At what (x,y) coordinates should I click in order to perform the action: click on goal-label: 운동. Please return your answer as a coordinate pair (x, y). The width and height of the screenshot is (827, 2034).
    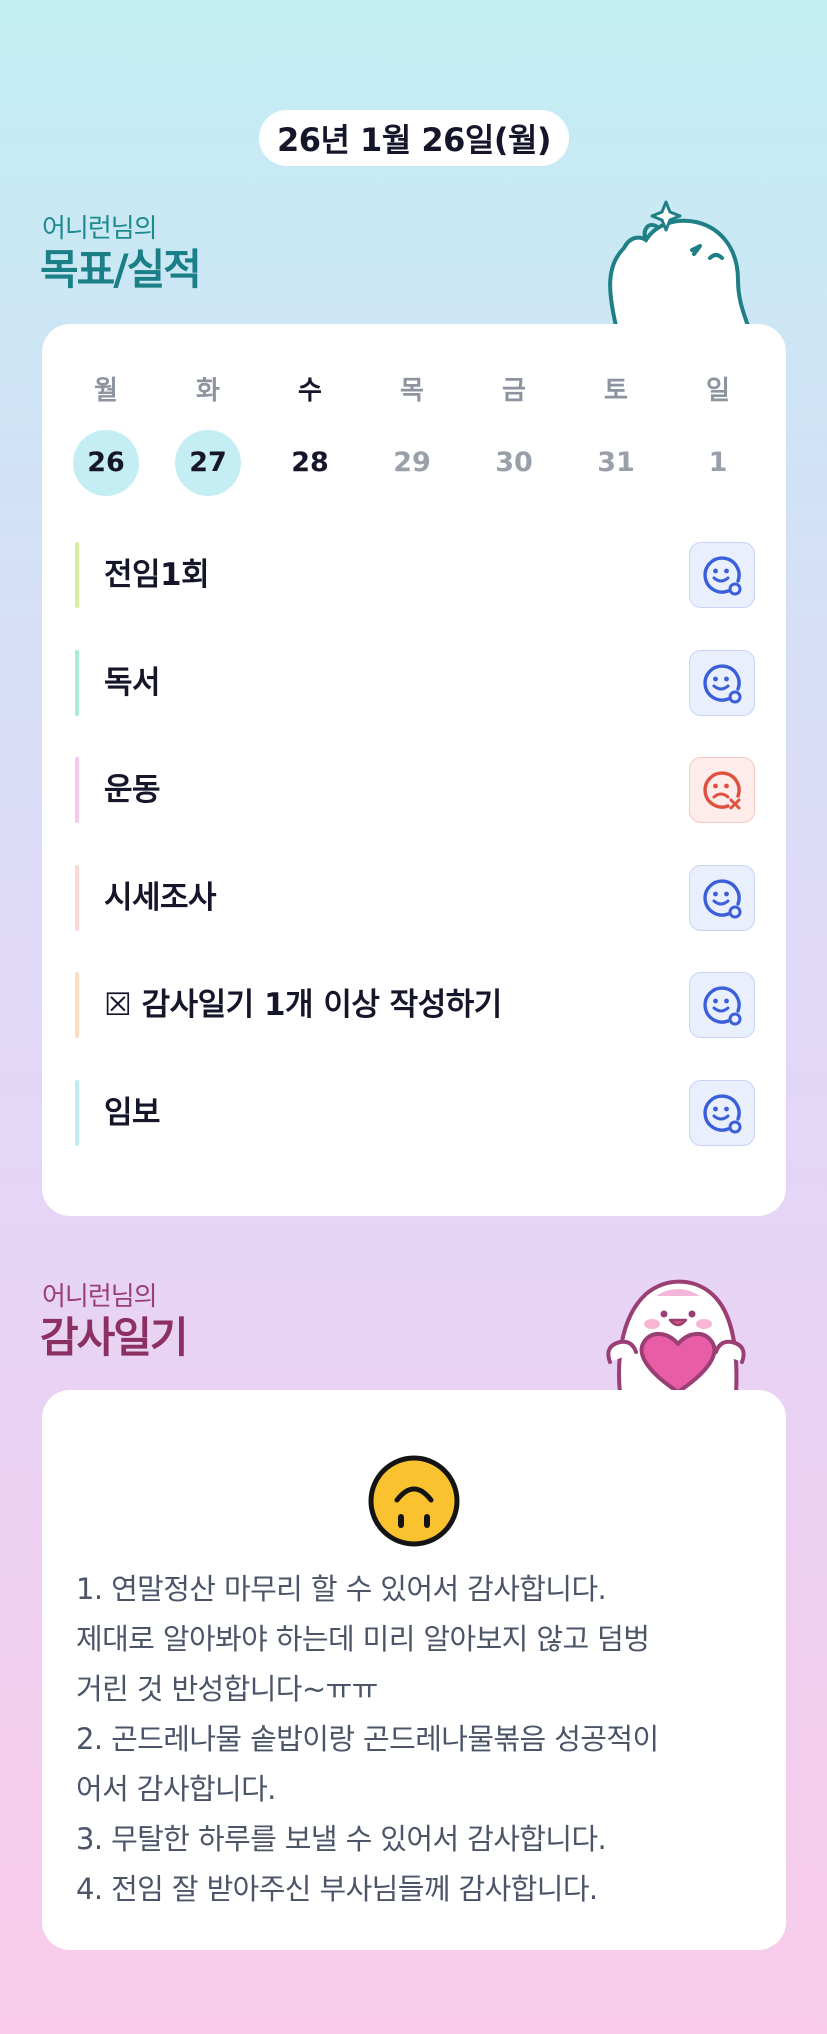
    Looking at the image, I should click on (132, 790).